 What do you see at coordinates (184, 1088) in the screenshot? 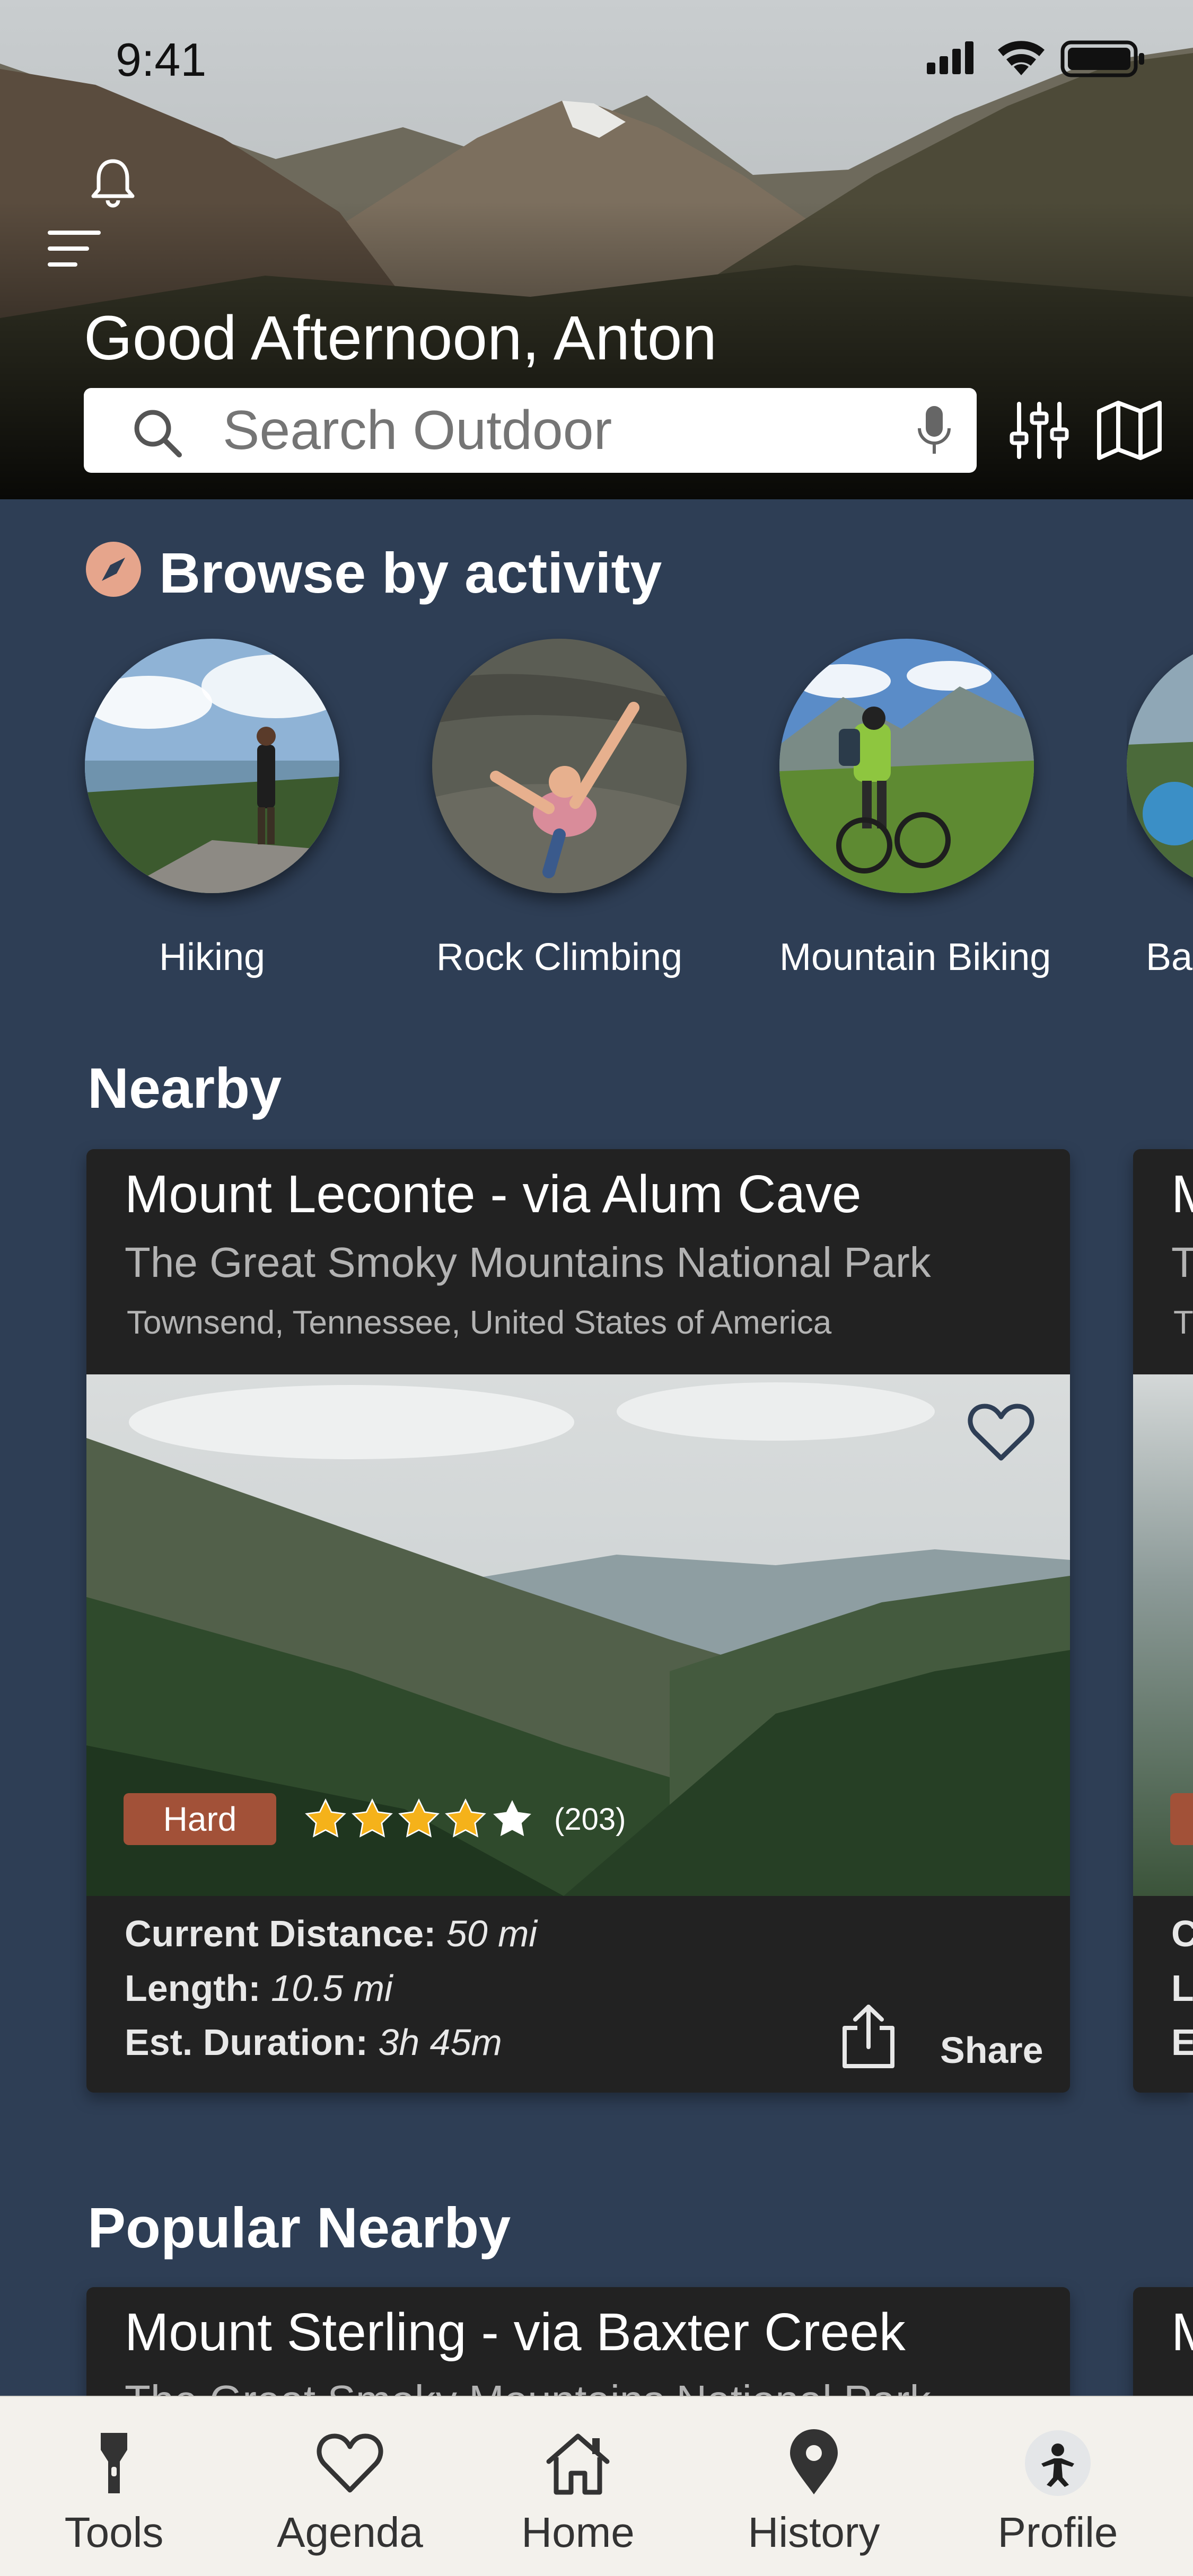
I see `nearby-section-title: Nearby` at bounding box center [184, 1088].